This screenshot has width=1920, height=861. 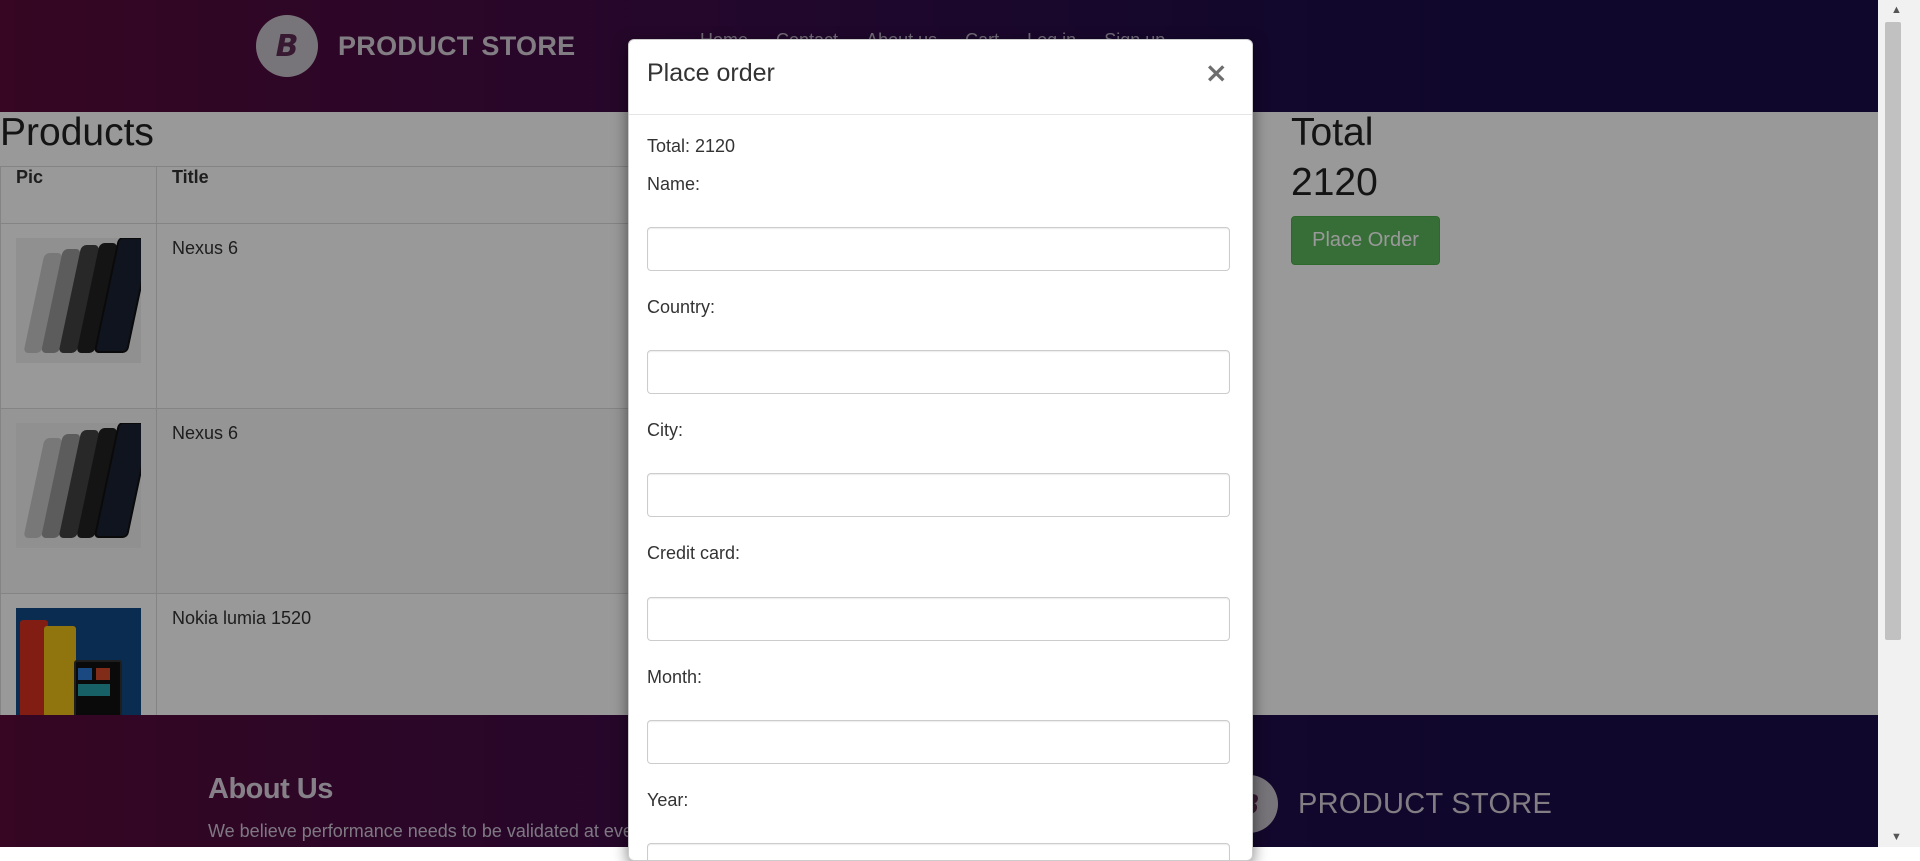 What do you see at coordinates (938, 249) in the screenshot?
I see `name-field` at bounding box center [938, 249].